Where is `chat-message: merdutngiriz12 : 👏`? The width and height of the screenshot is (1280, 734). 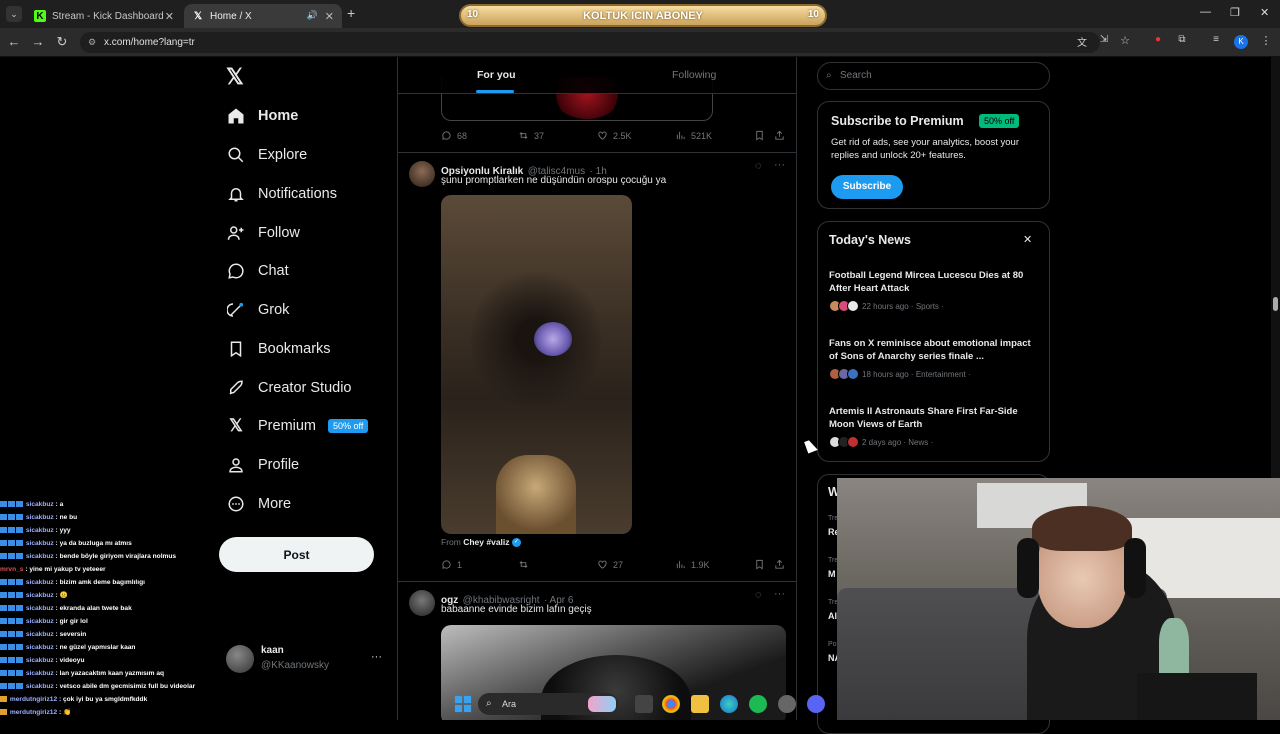 chat-message: merdutngiriz12 : 👏 is located at coordinates (107, 712).